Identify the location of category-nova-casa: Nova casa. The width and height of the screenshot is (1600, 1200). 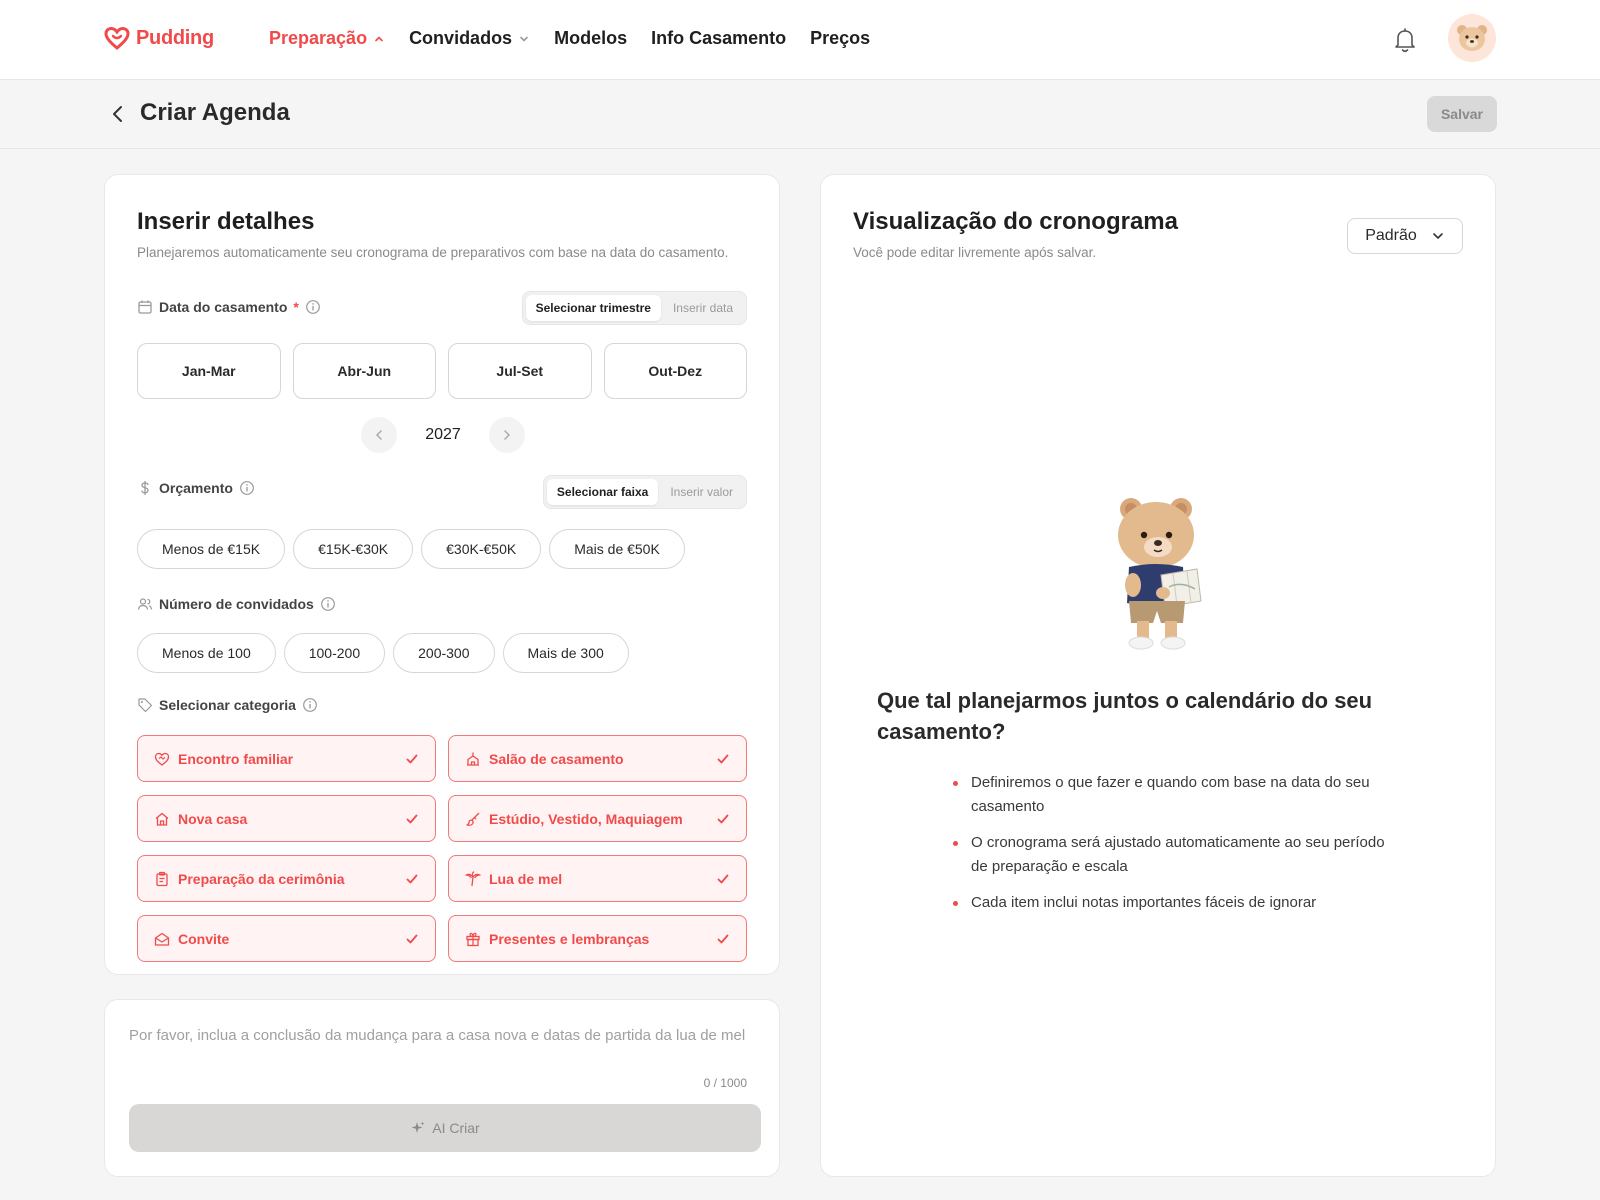
(286, 818).